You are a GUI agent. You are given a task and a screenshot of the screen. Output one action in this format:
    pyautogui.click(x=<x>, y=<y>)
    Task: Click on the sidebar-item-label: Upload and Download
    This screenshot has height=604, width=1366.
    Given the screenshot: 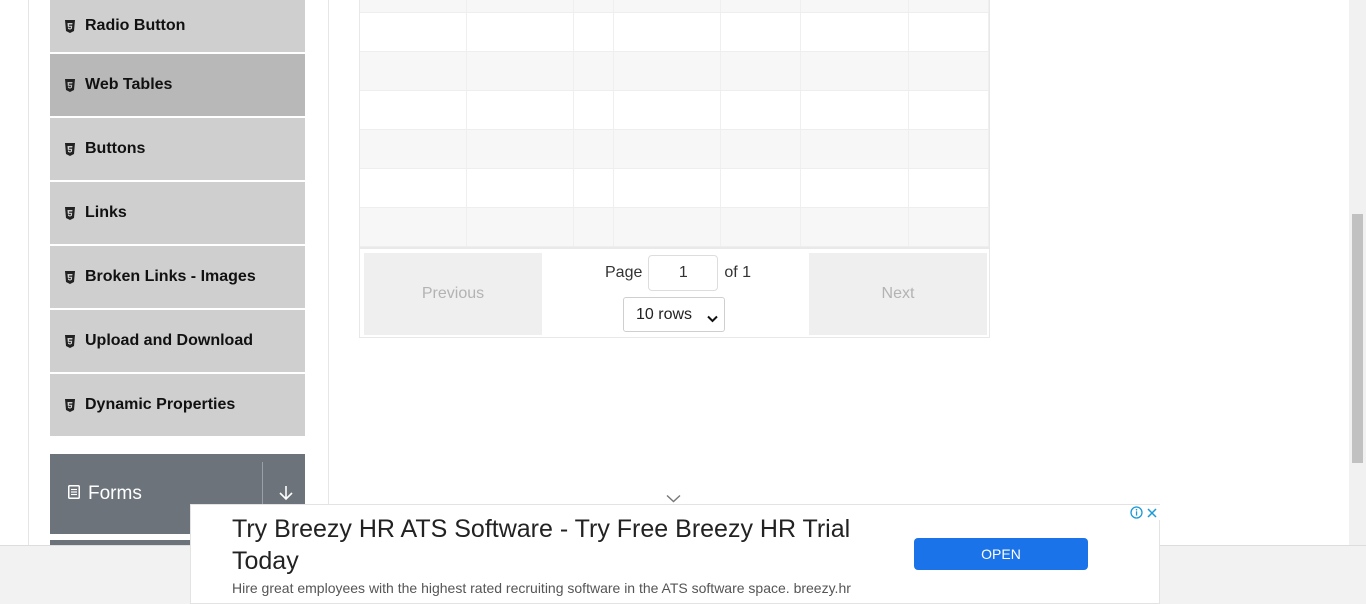 What is the action you would take?
    pyautogui.click(x=169, y=340)
    